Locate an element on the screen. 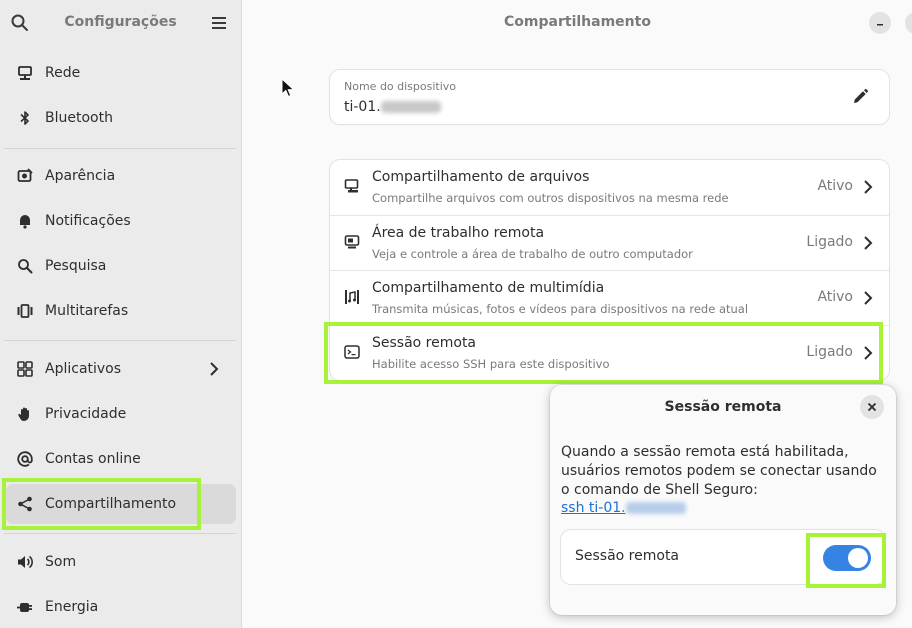 Image resolution: width=912 pixels, height=628 pixels. row-title: Compartilhamento de arquivos is located at coordinates (481, 177).